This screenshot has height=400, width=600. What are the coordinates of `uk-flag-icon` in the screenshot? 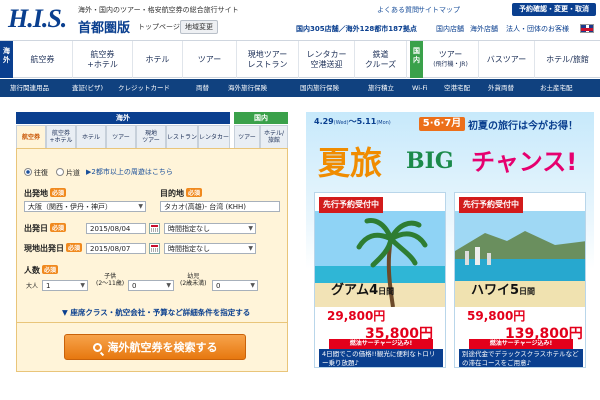 It's located at (587, 28).